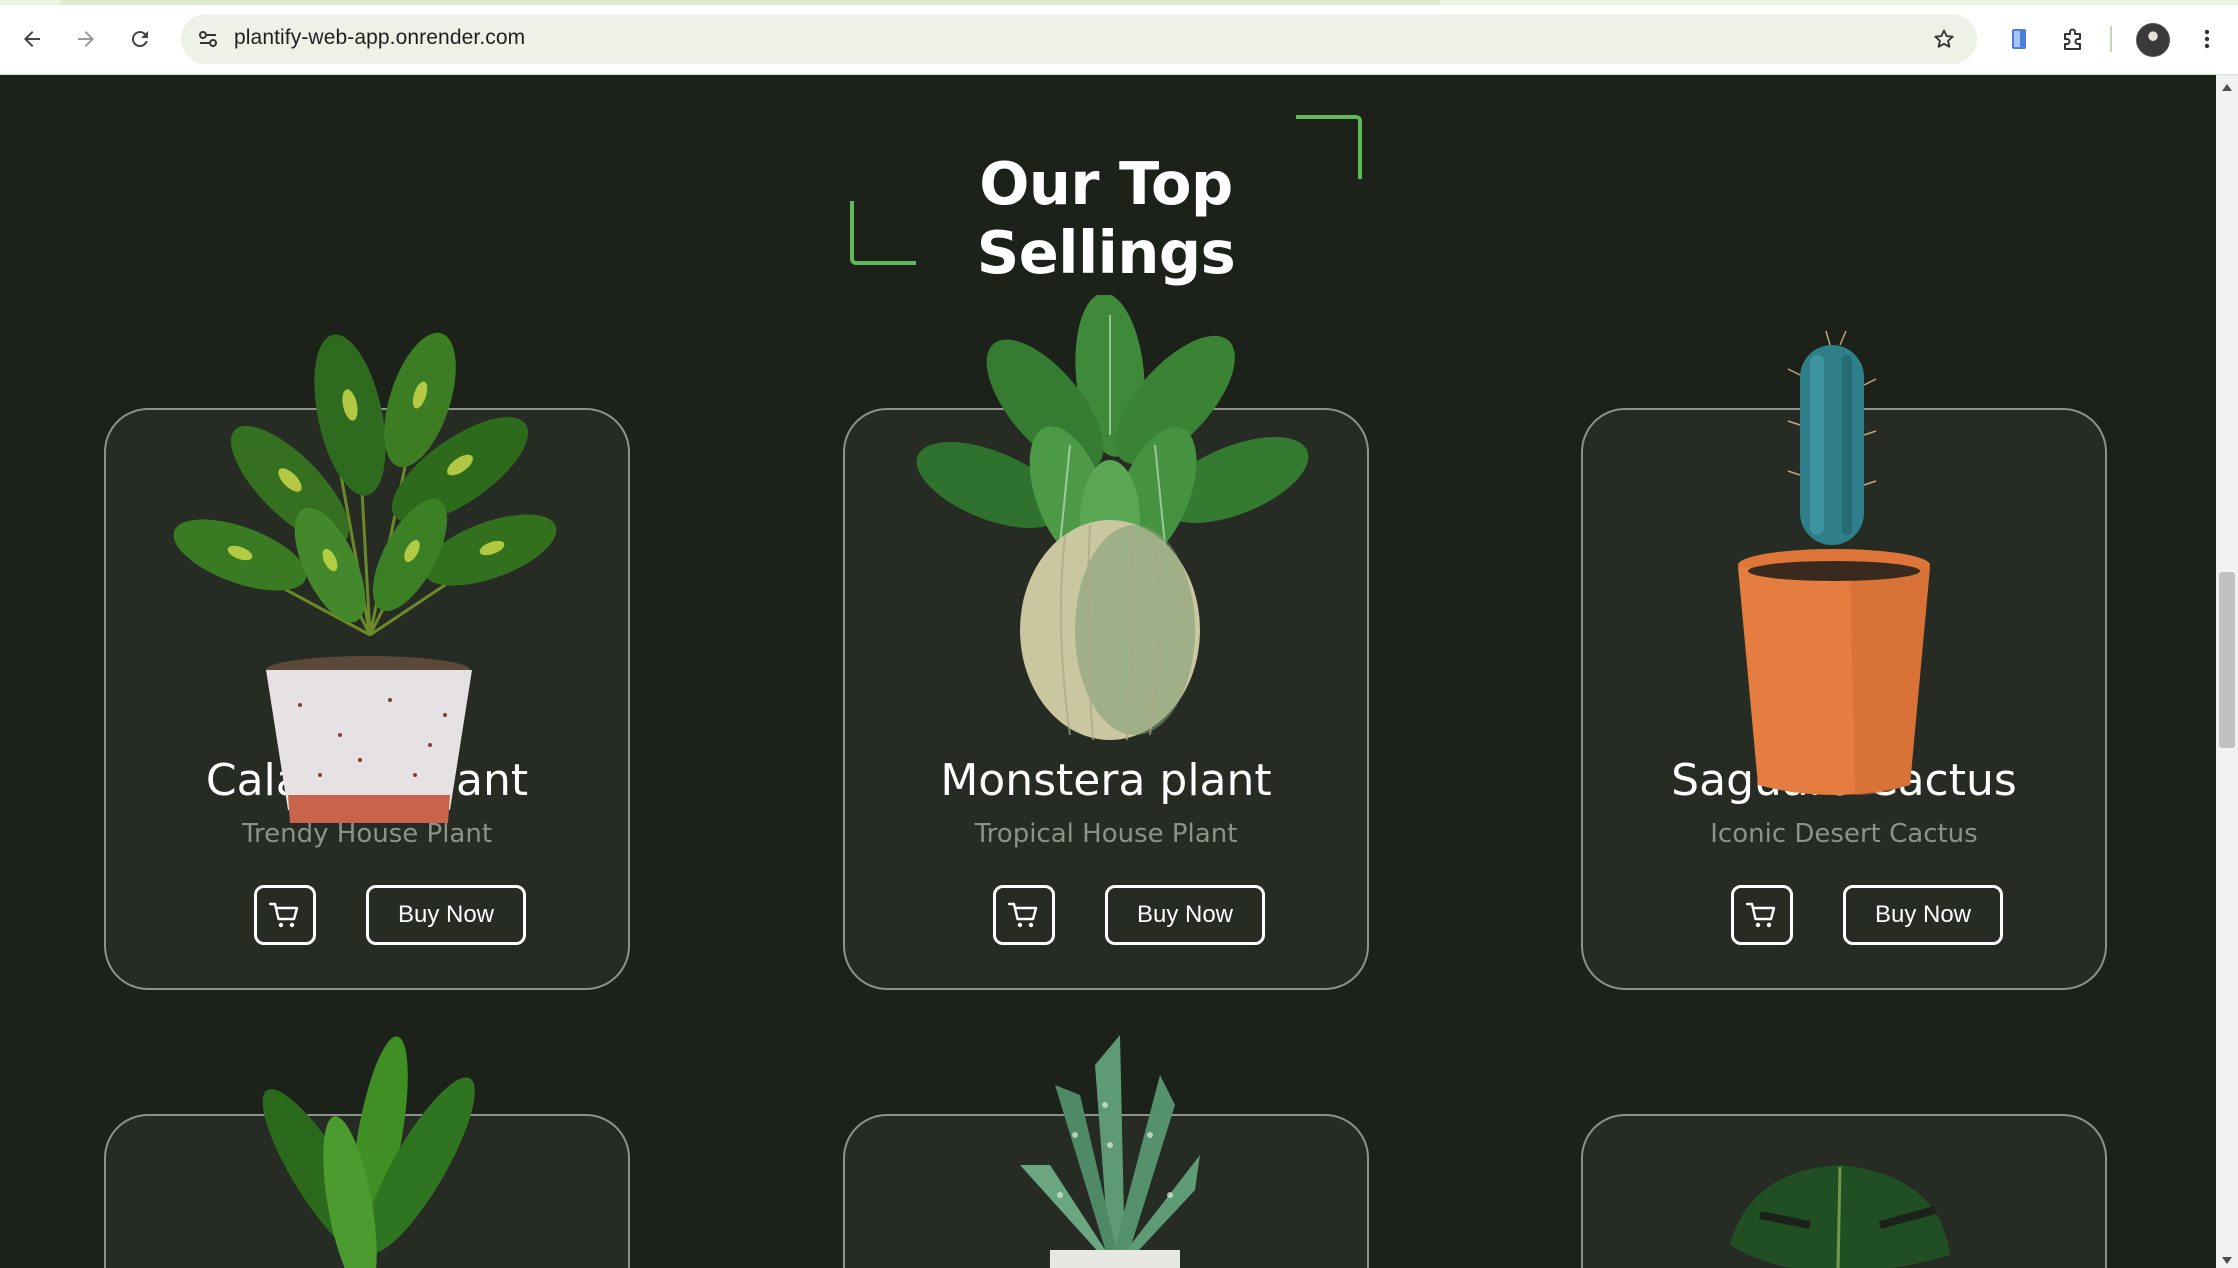 The image size is (2238, 1268). I want to click on section-heading: Our Top Sellings, so click(1106, 201).